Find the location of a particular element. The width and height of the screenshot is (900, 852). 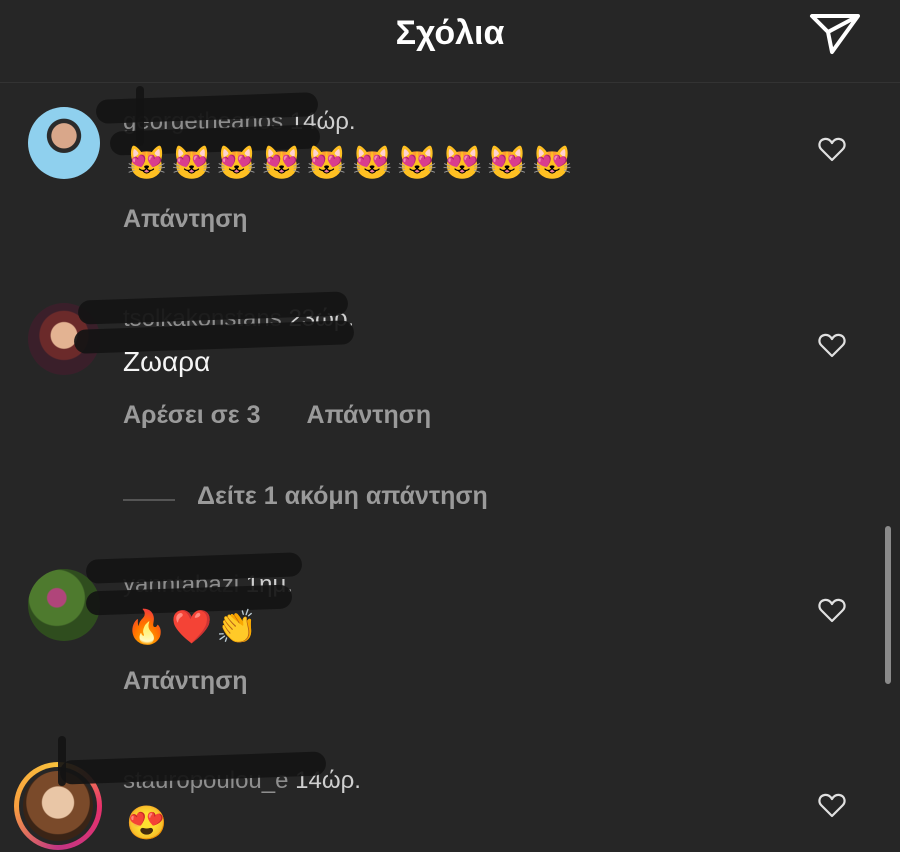

comment-text: Ζωαρα is located at coordinates (167, 361).